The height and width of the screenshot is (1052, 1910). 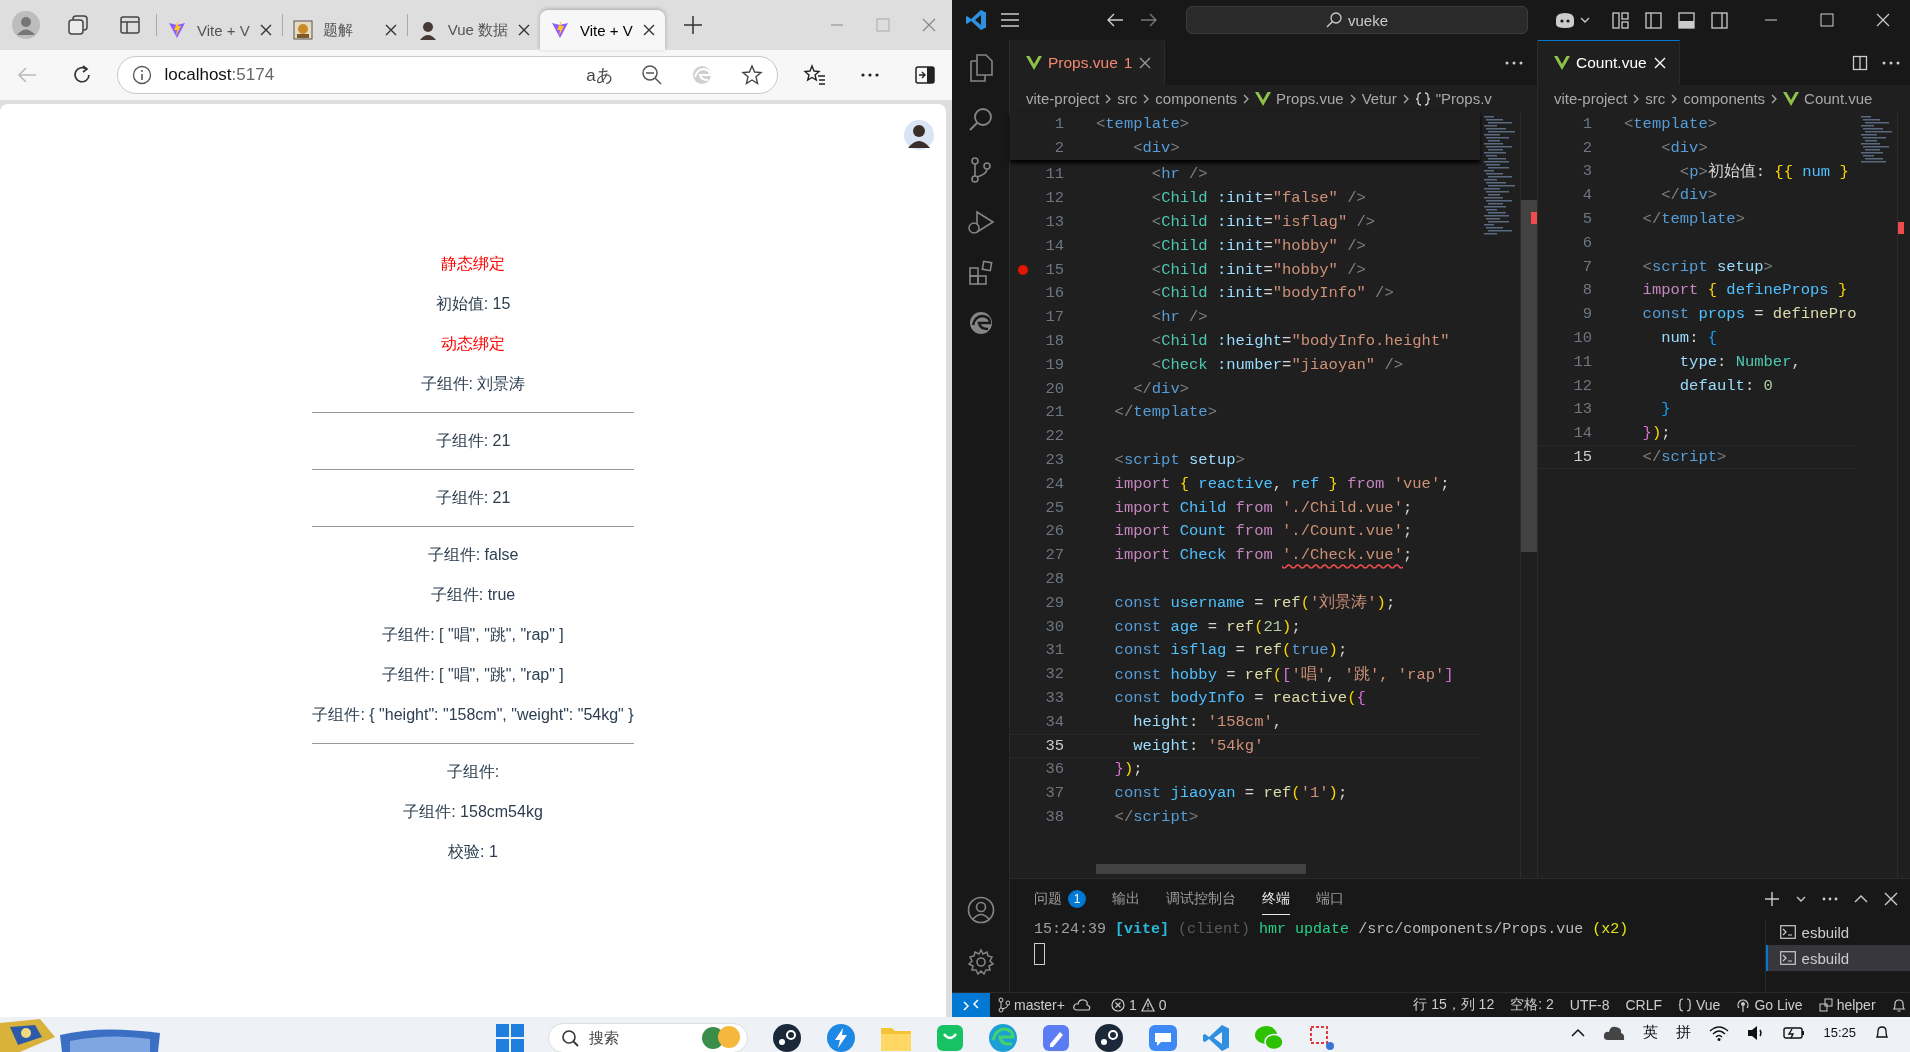 What do you see at coordinates (1614, 1032) in the screenshot?
I see `cloud-icon` at bounding box center [1614, 1032].